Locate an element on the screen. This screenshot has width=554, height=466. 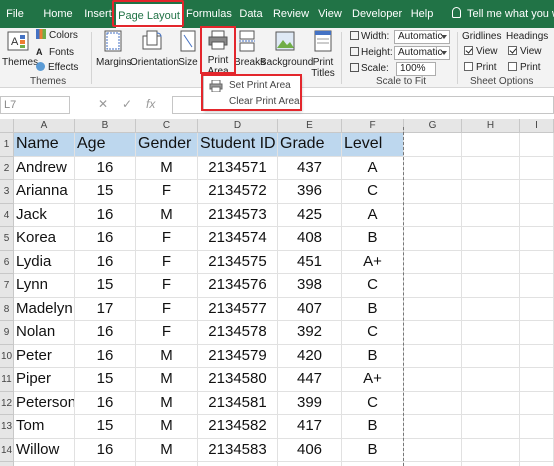
width-select: Automatic is located at coordinates (422, 37).